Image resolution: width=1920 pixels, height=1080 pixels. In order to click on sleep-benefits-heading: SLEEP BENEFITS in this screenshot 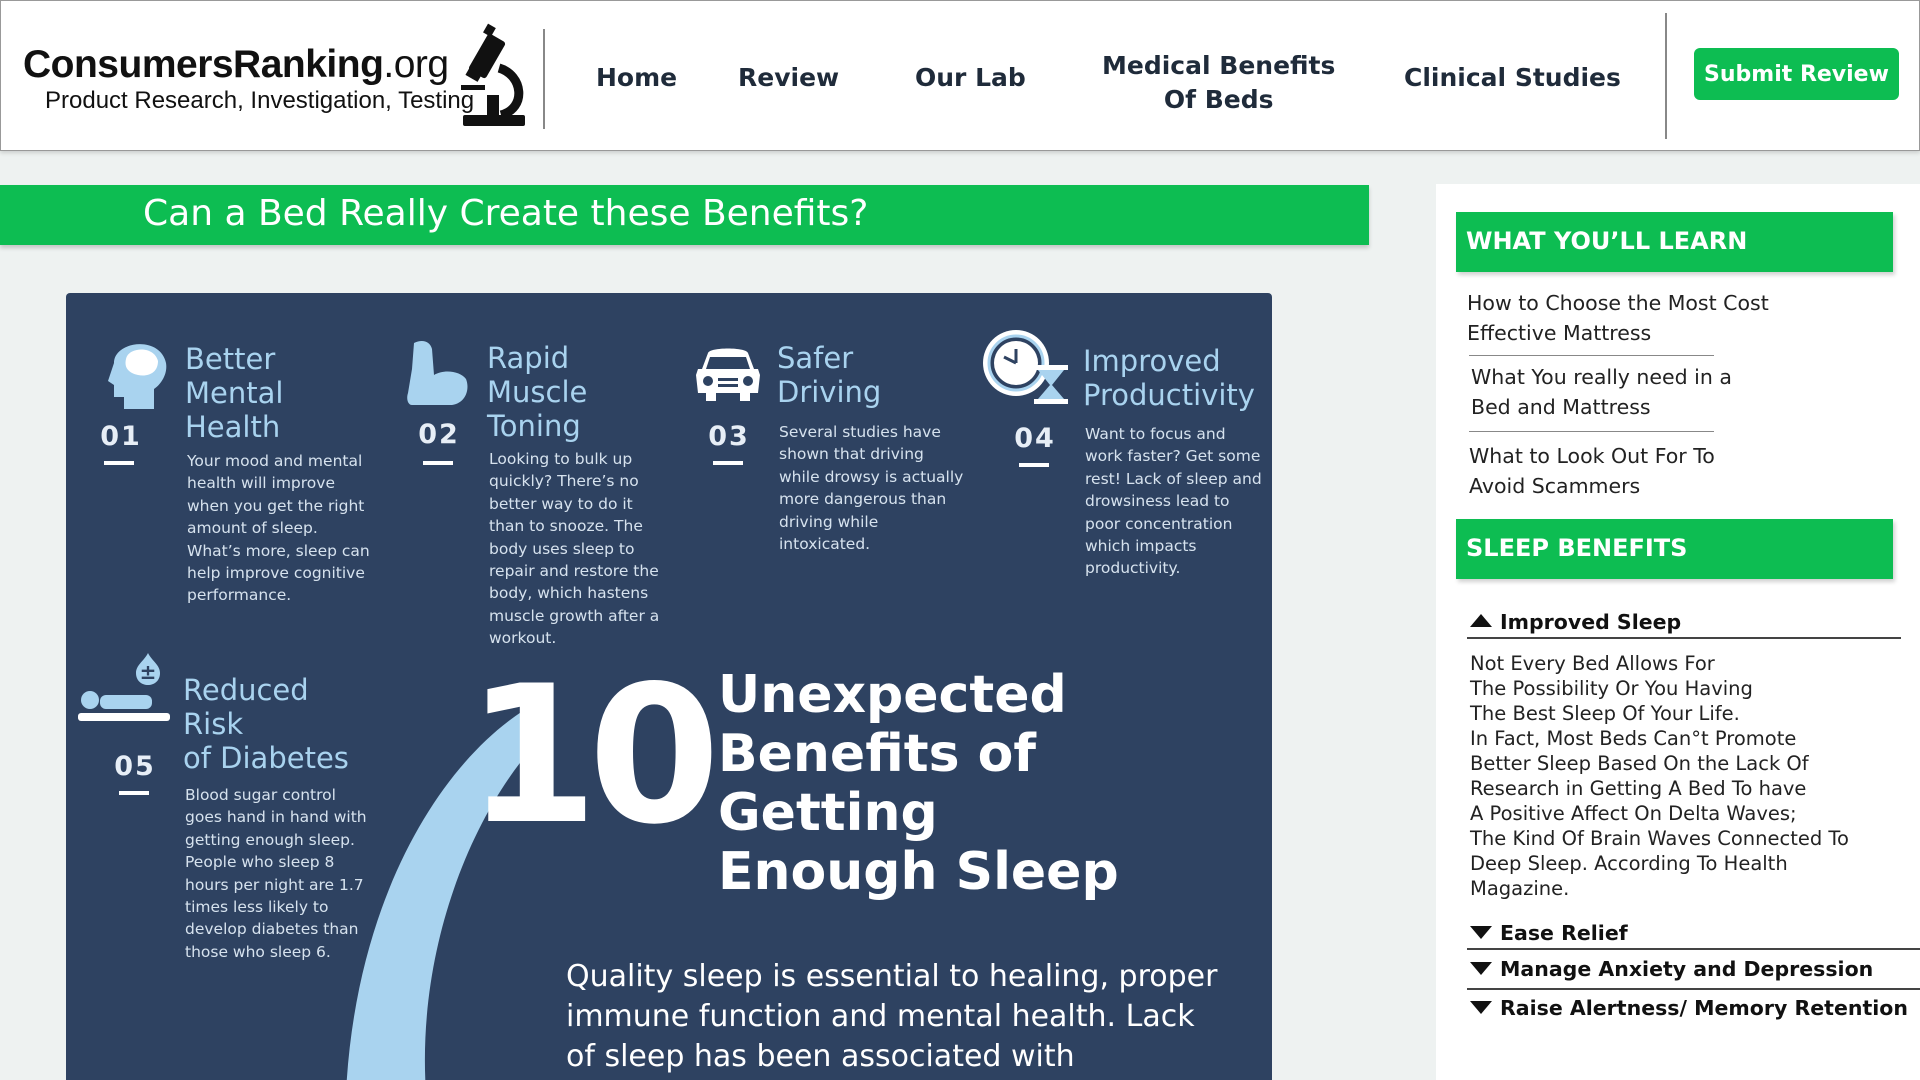, I will do `click(1577, 548)`.